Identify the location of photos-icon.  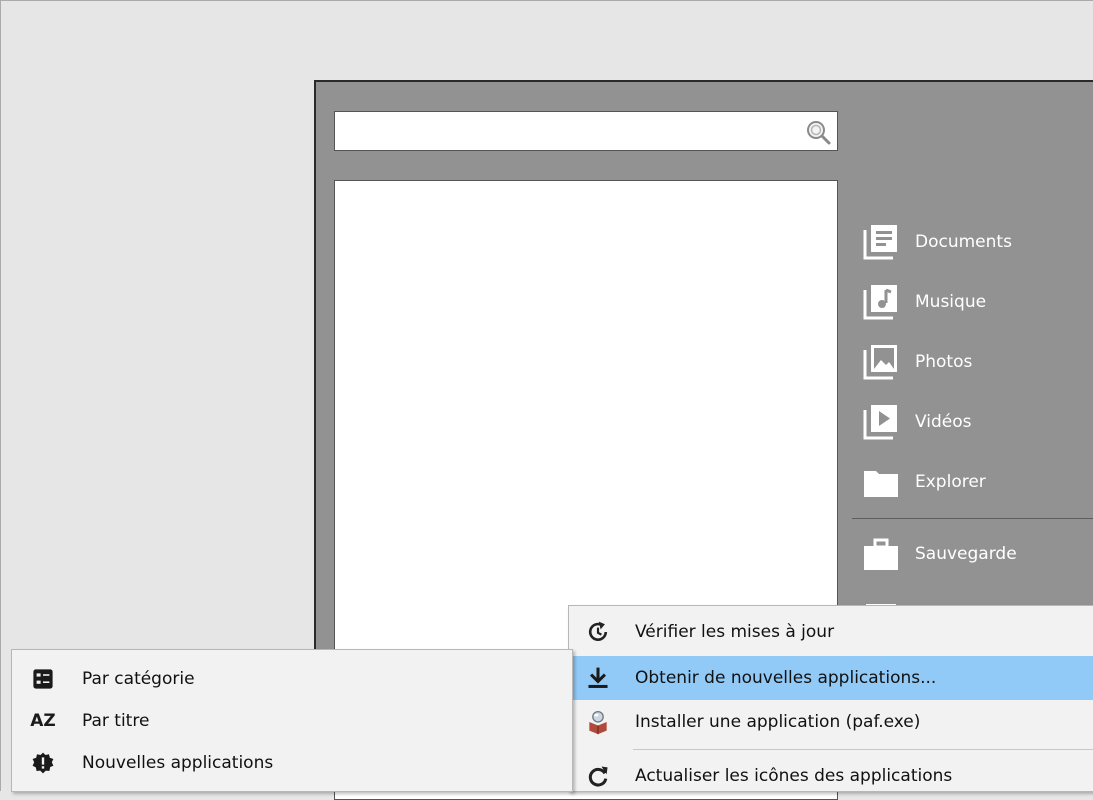
(880, 362).